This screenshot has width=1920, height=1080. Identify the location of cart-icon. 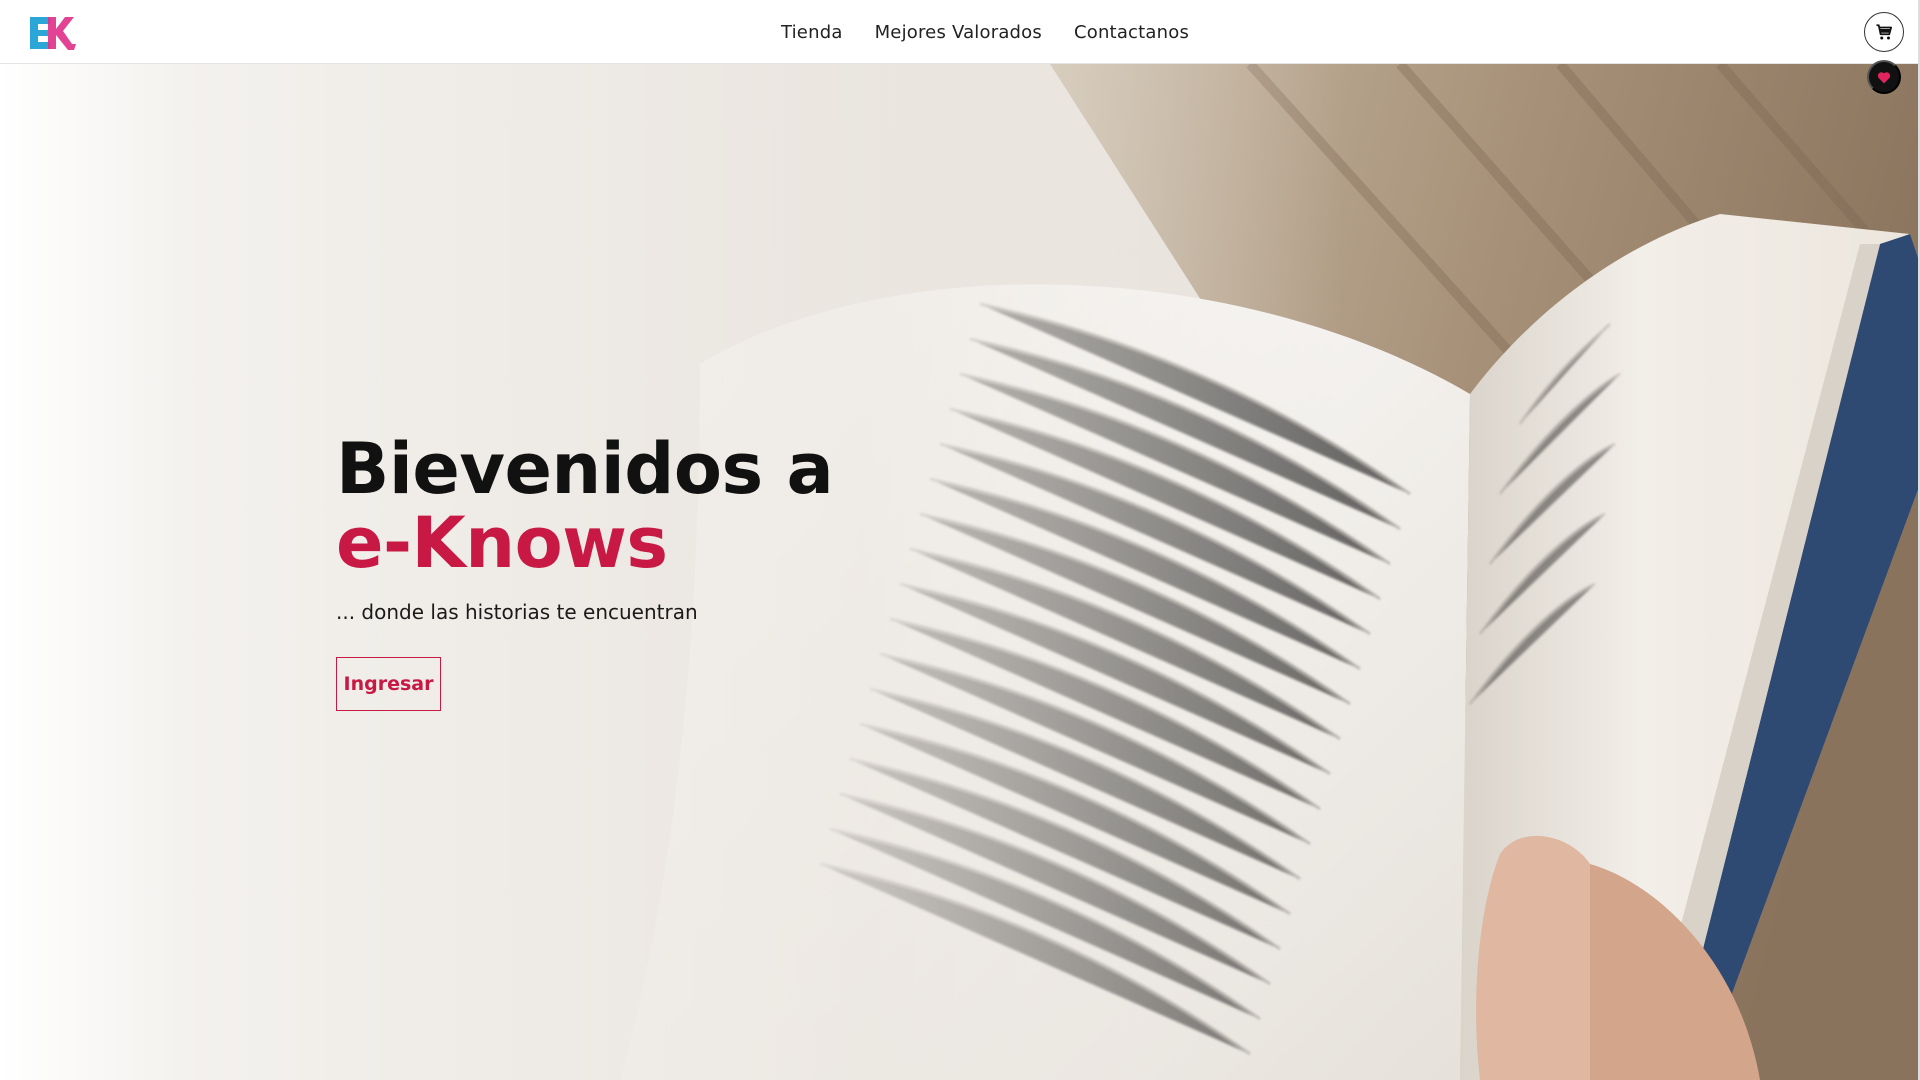
(1884, 32).